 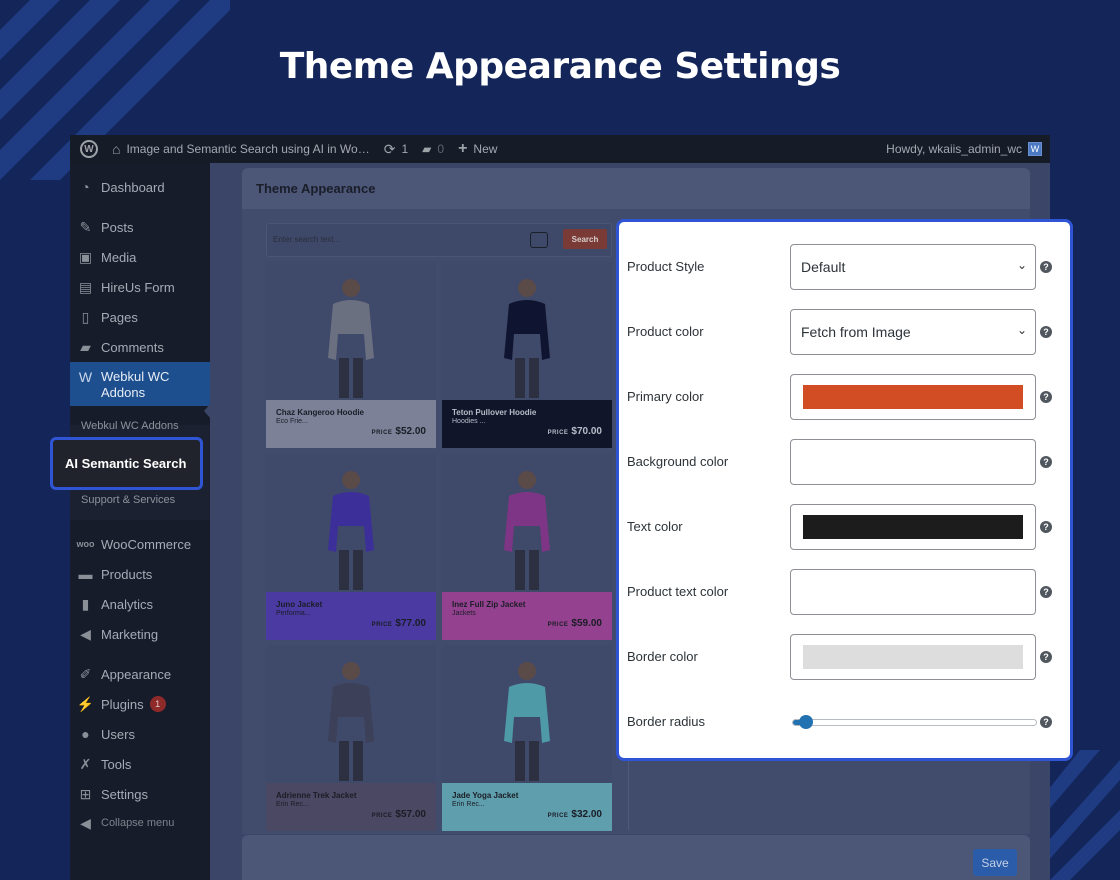 I want to click on webkul-icon: W, so click(x=85, y=377).